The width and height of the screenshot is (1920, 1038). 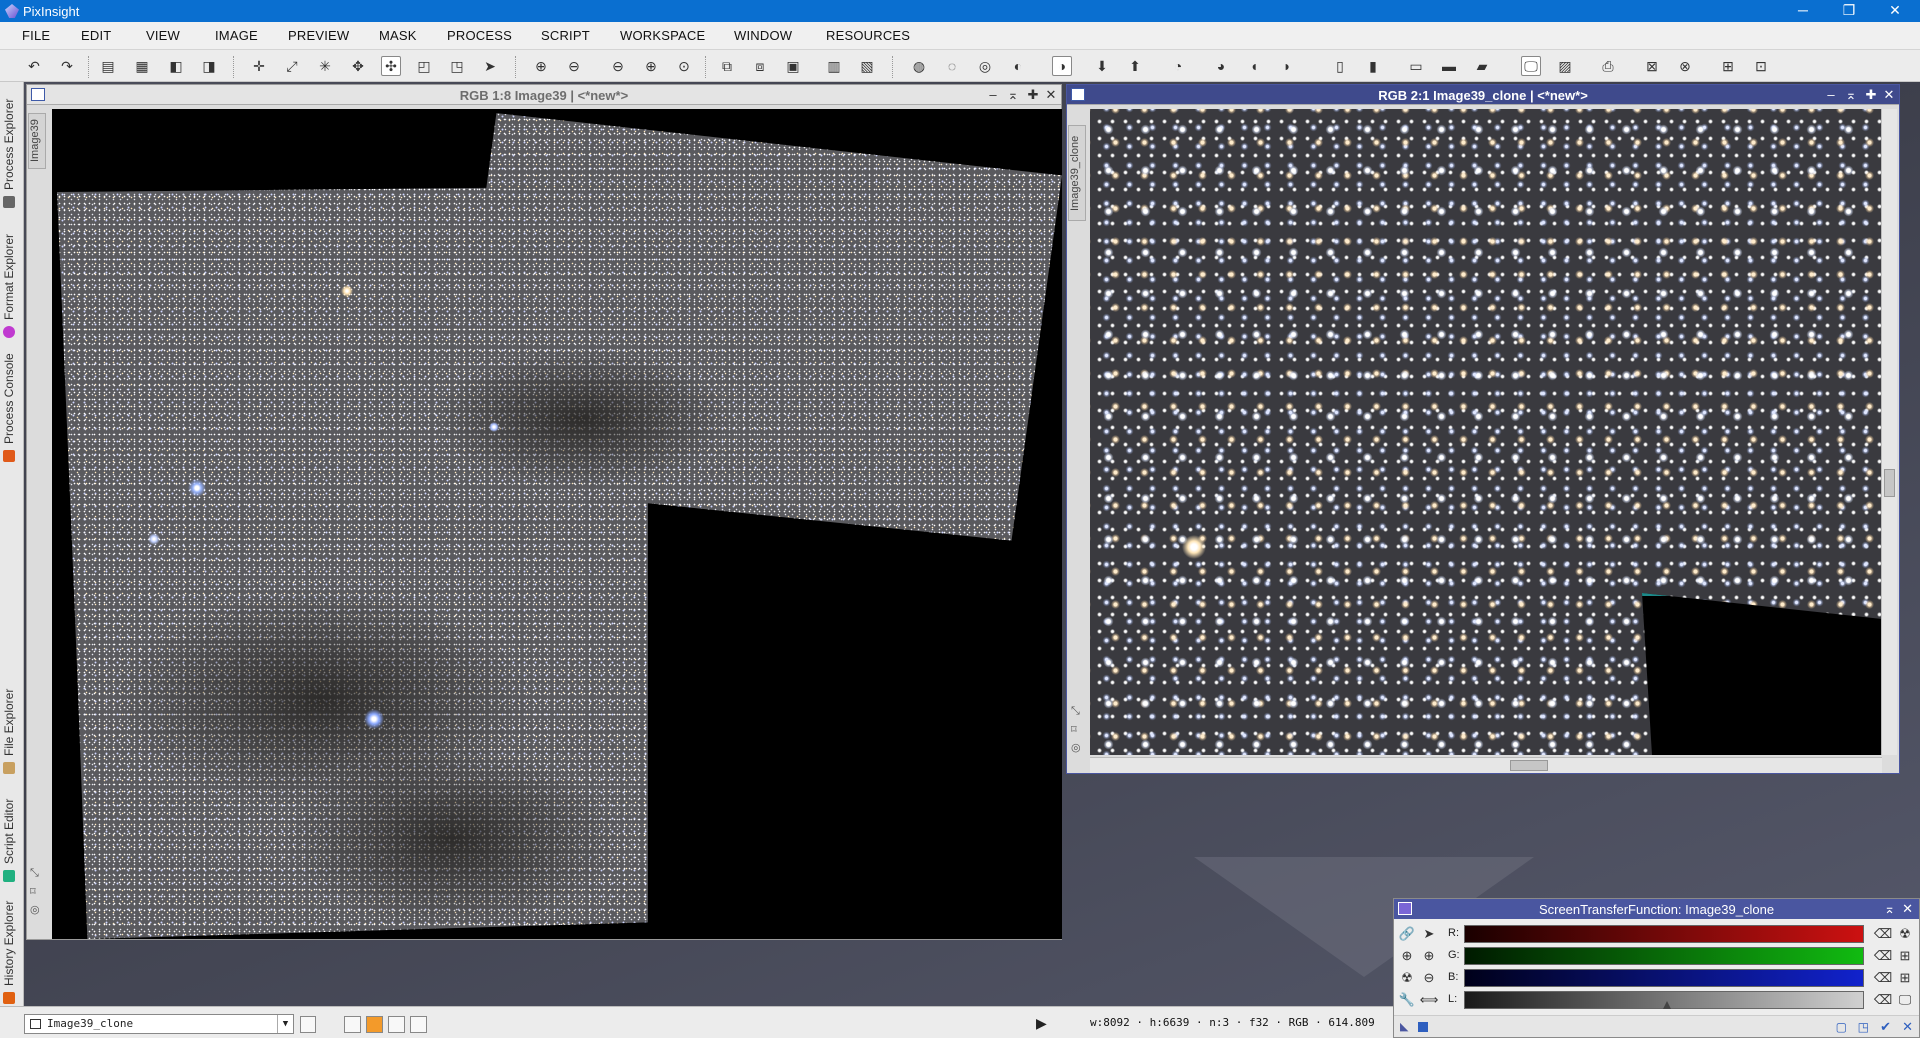 I want to click on import-icon: ⬆, so click(x=1135, y=66).